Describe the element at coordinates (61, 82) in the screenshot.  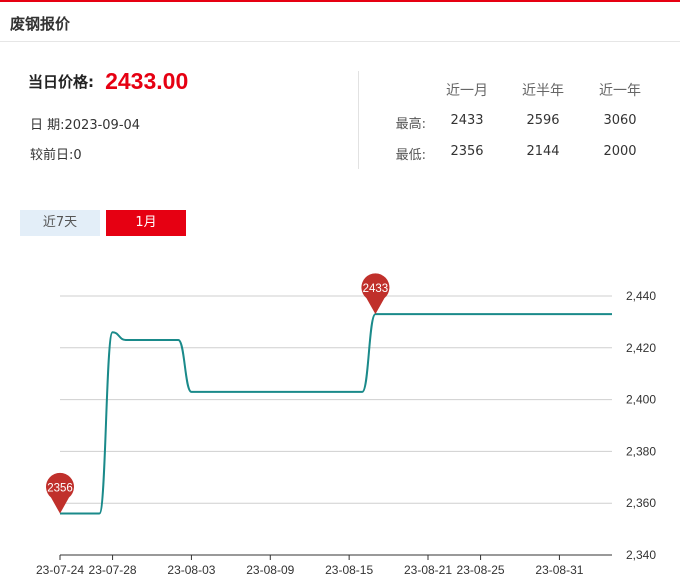
I see `price-label: 当日价格:` at that location.